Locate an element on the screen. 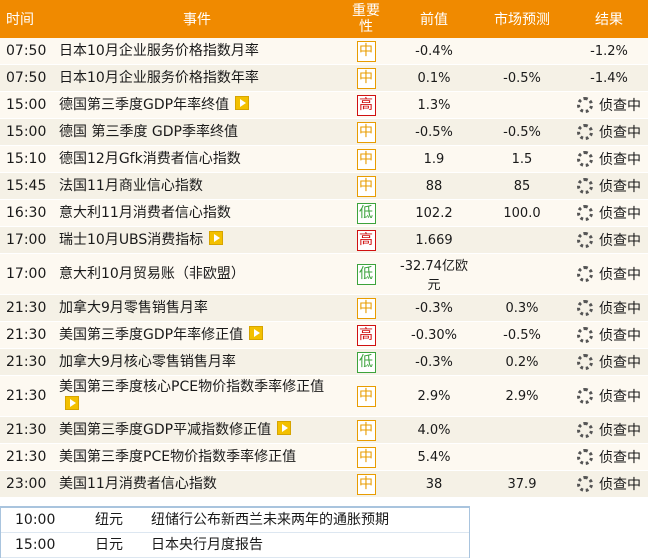 This screenshot has height=559, width=648. row-previous: 1.3% is located at coordinates (434, 105).